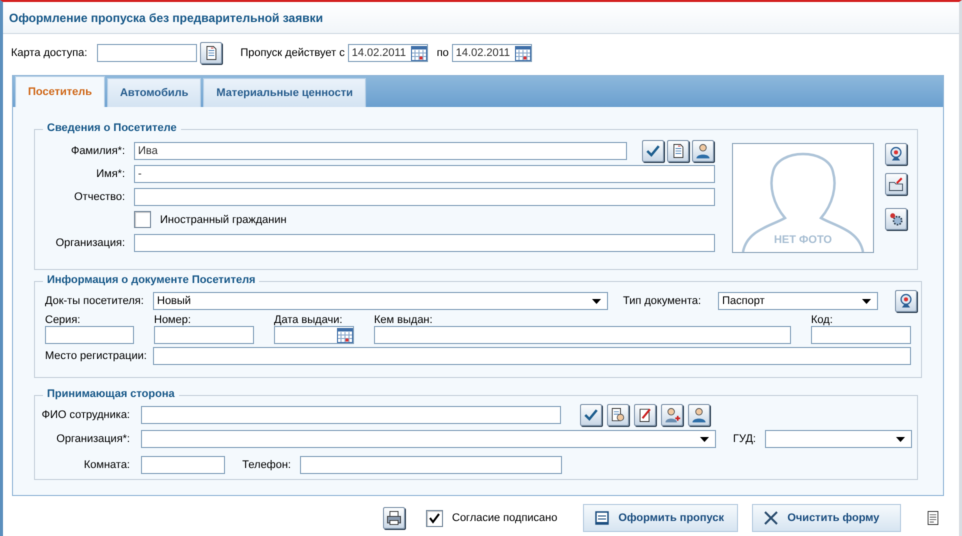  I want to click on field-label: Серия:, so click(63, 320).